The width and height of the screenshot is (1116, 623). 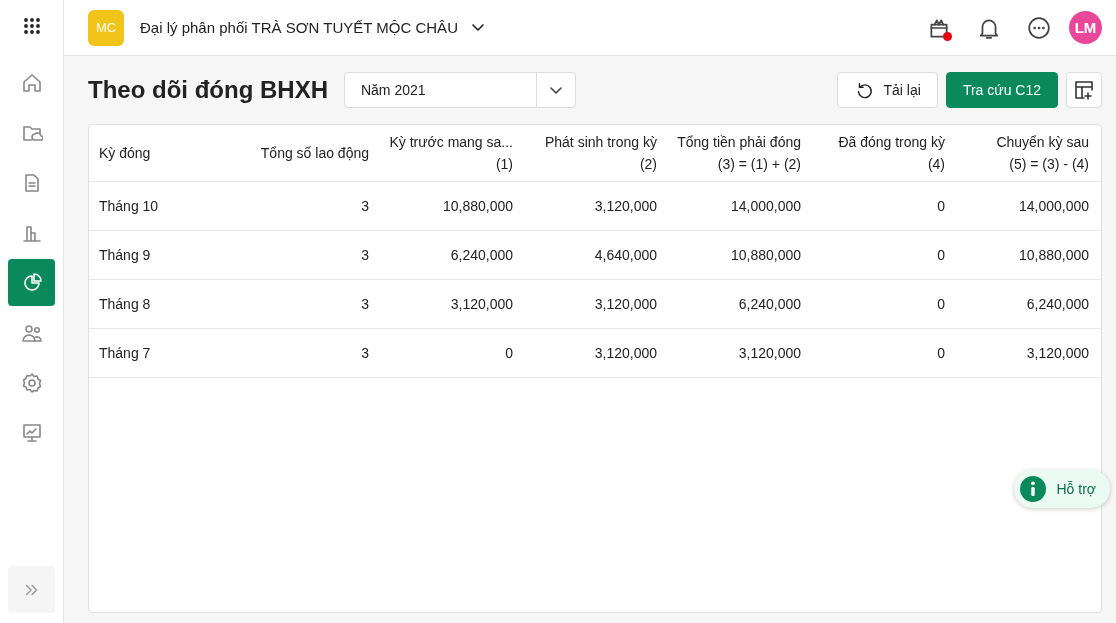 I want to click on column-header: Chuyển kỳ sau, so click(x=1042, y=142).